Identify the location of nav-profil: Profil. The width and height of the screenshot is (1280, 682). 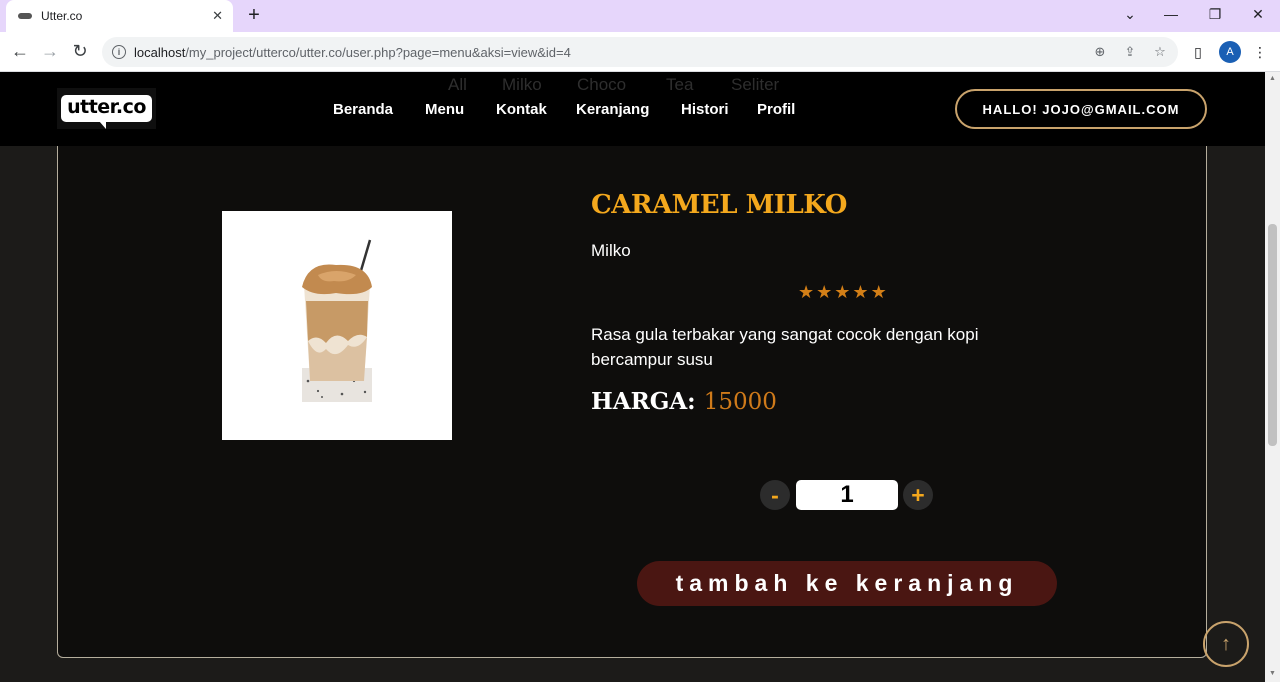
(776, 109).